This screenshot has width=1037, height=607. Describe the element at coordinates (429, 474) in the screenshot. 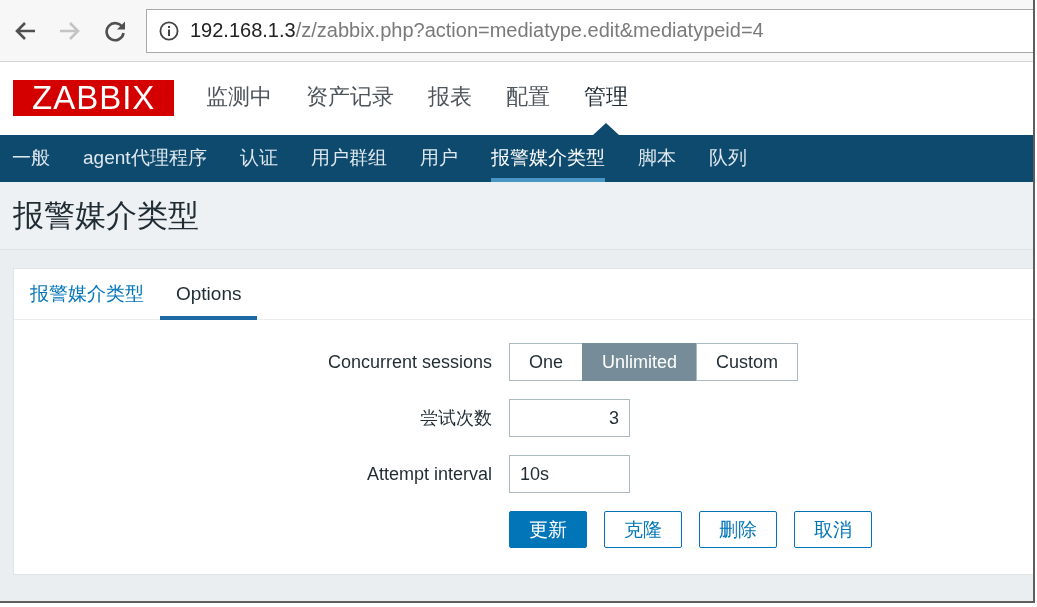

I see `field-label: Attempt interval` at that location.